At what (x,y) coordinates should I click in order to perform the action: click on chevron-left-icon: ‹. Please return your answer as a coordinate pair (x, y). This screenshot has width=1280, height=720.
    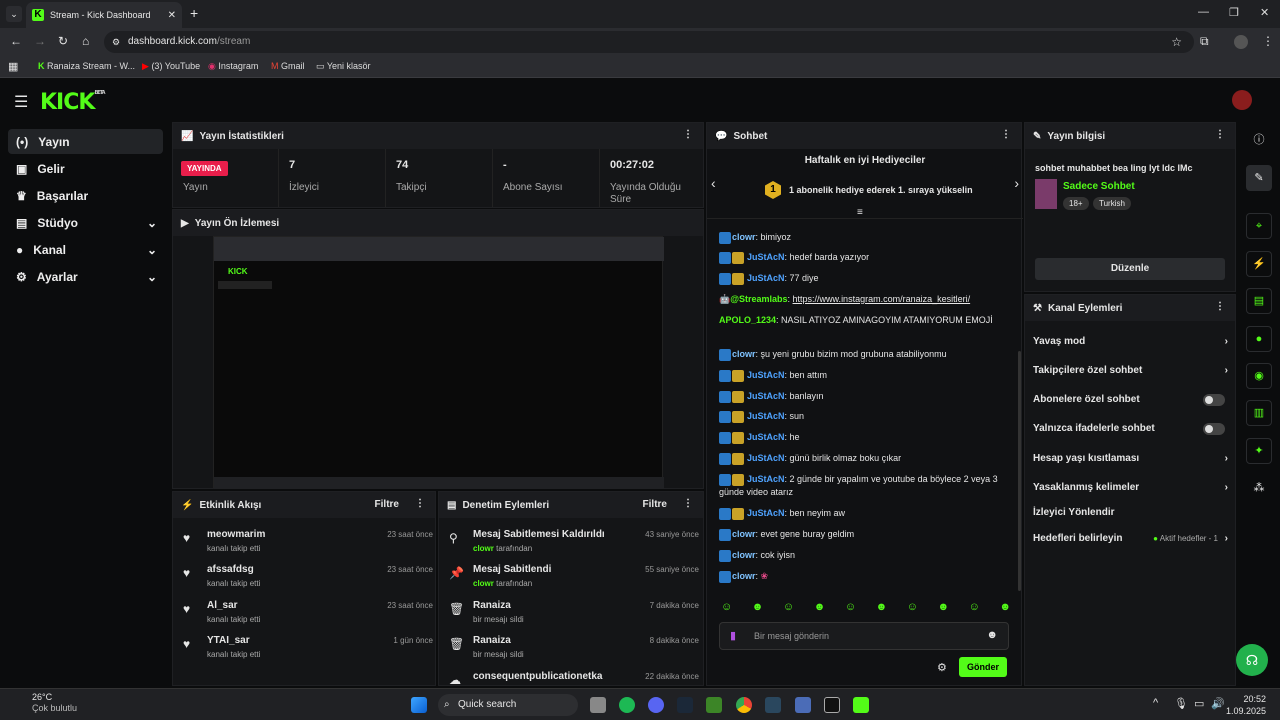
    Looking at the image, I should click on (713, 183).